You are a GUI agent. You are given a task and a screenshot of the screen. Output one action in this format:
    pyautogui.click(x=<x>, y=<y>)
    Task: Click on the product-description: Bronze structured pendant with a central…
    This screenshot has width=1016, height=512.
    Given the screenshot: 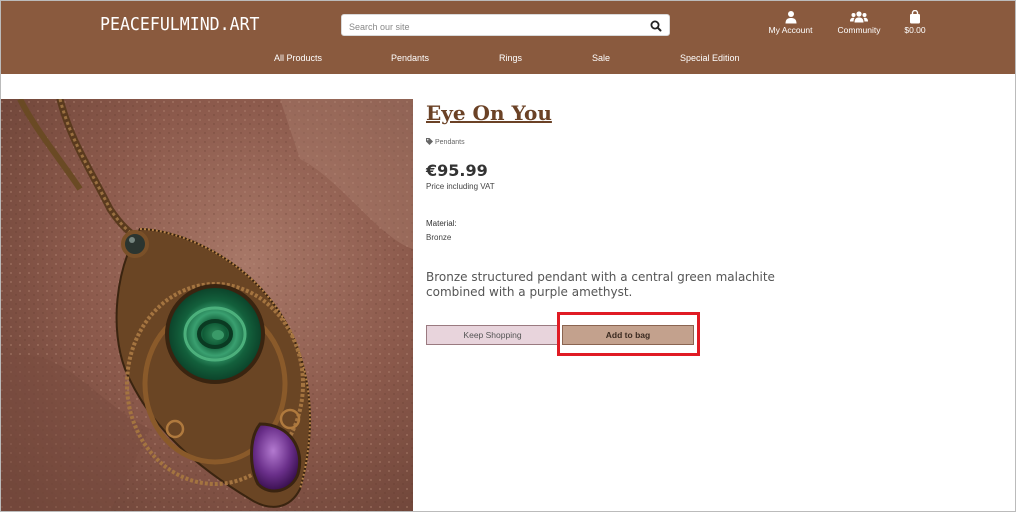 What is the action you would take?
    pyautogui.click(x=600, y=284)
    